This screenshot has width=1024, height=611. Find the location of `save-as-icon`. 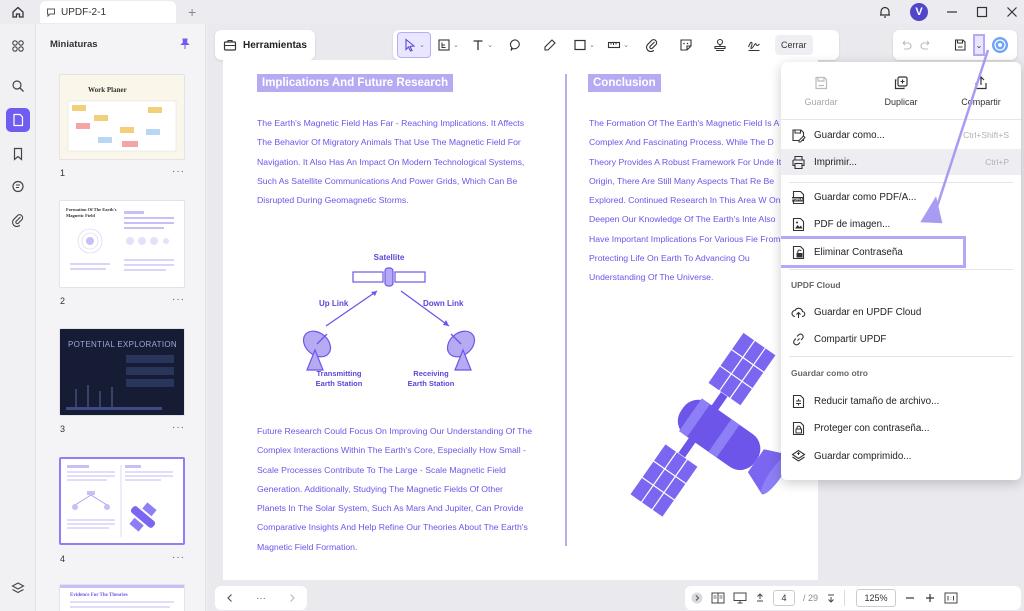

save-as-icon is located at coordinates (798, 135).